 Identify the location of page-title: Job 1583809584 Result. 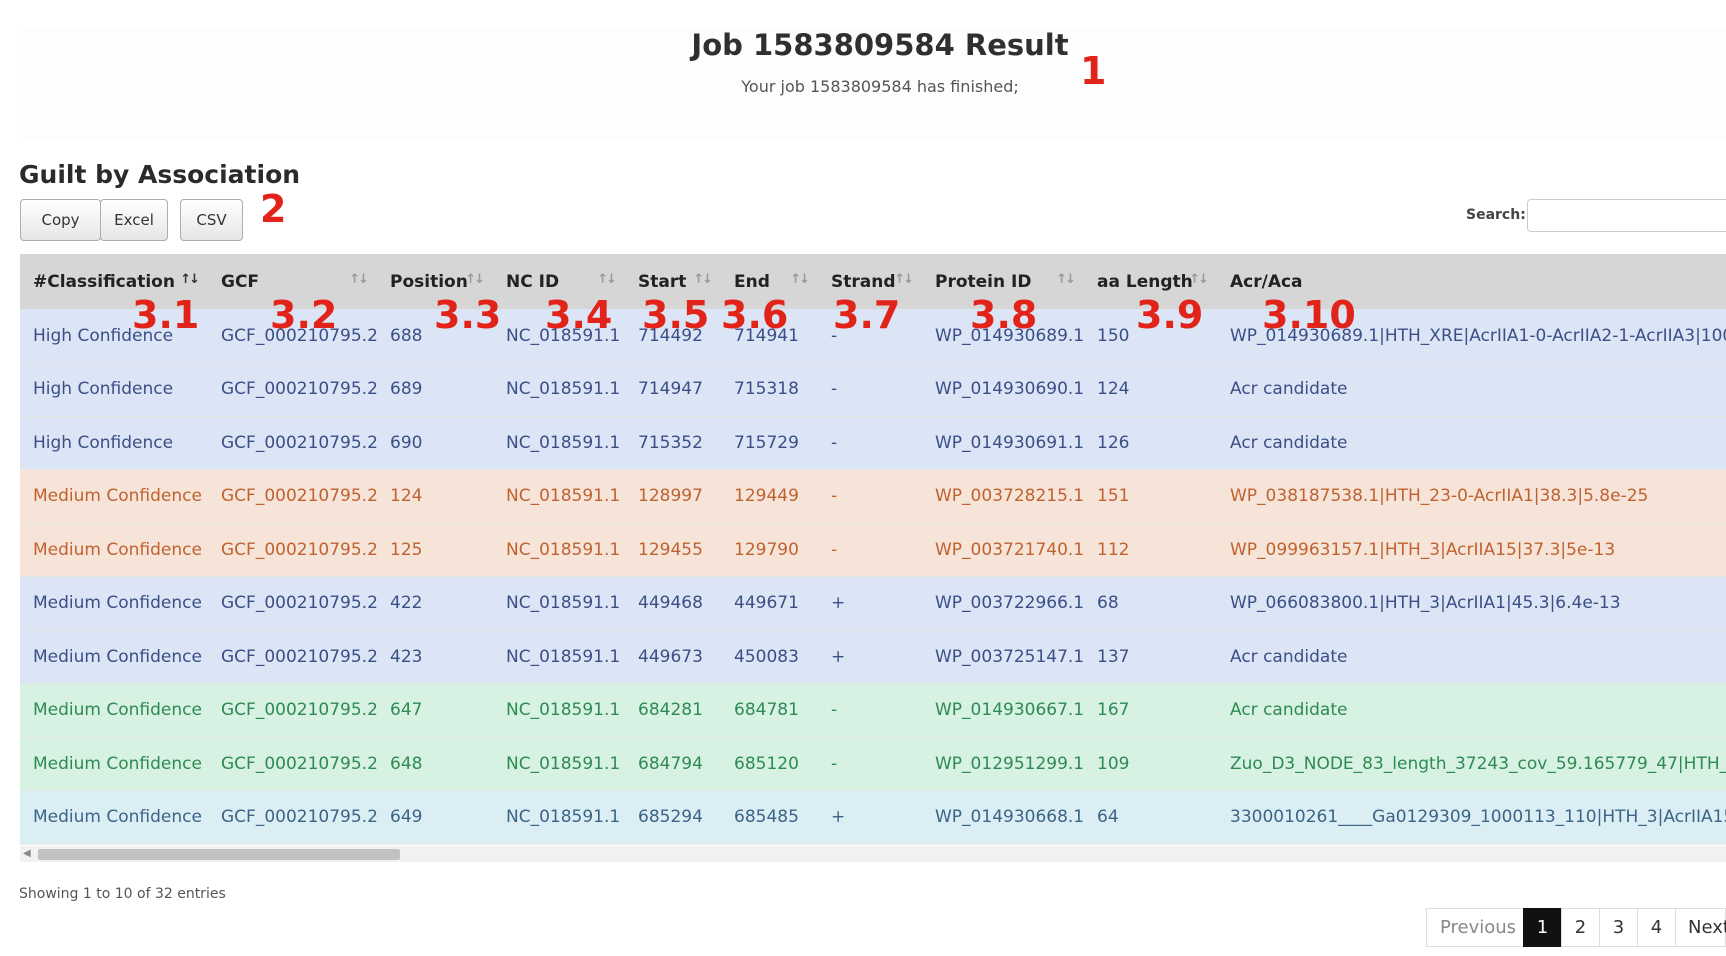
(880, 45).